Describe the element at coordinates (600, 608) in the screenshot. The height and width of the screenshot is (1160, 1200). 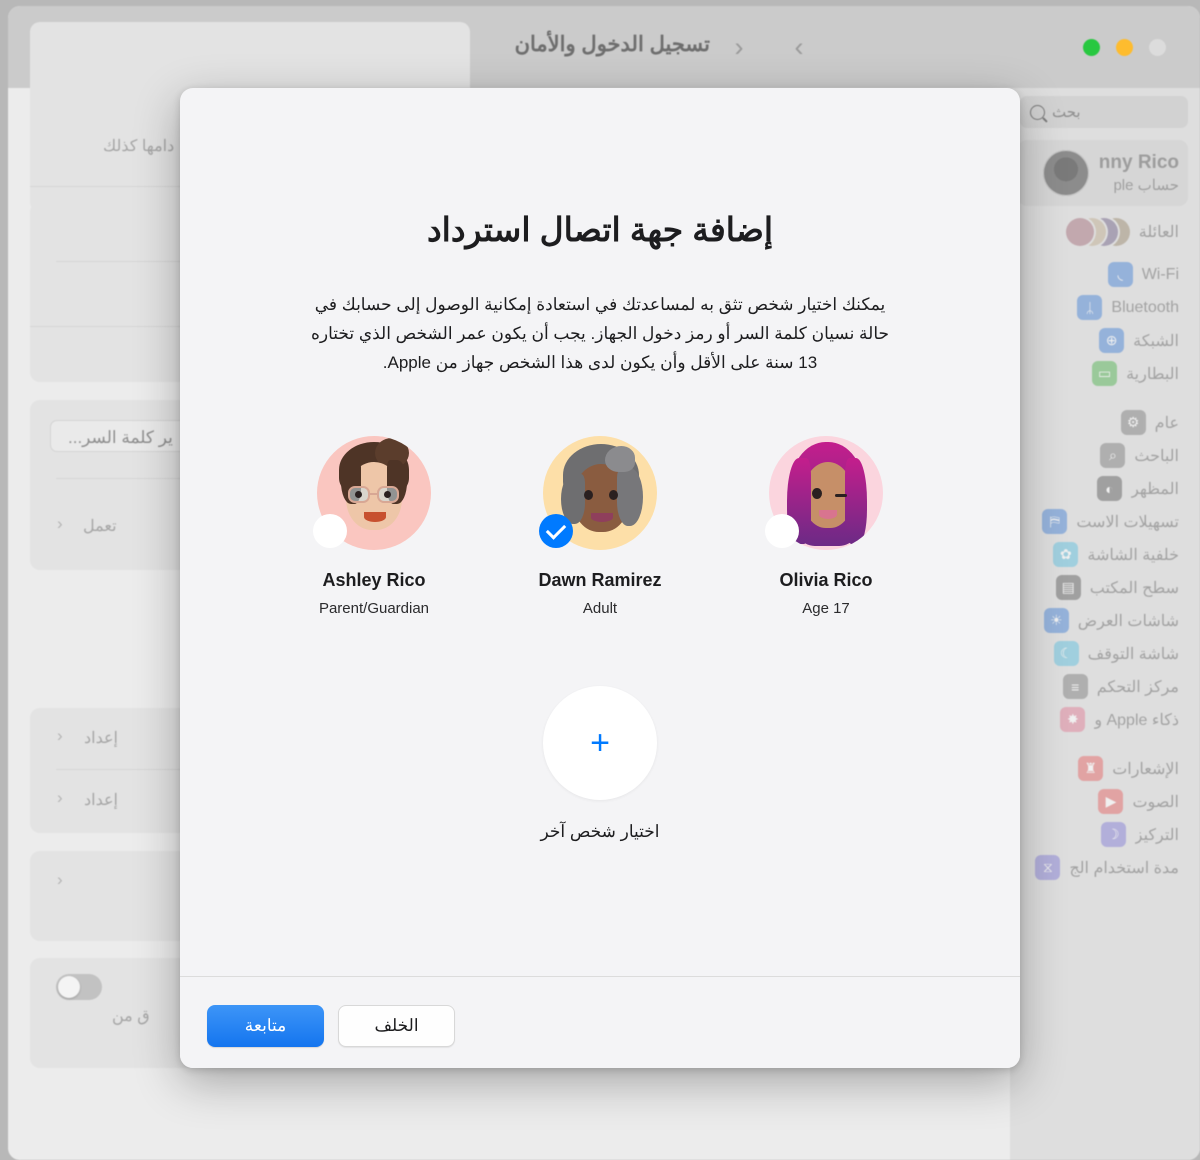
I see `person-role: Adult` at that location.